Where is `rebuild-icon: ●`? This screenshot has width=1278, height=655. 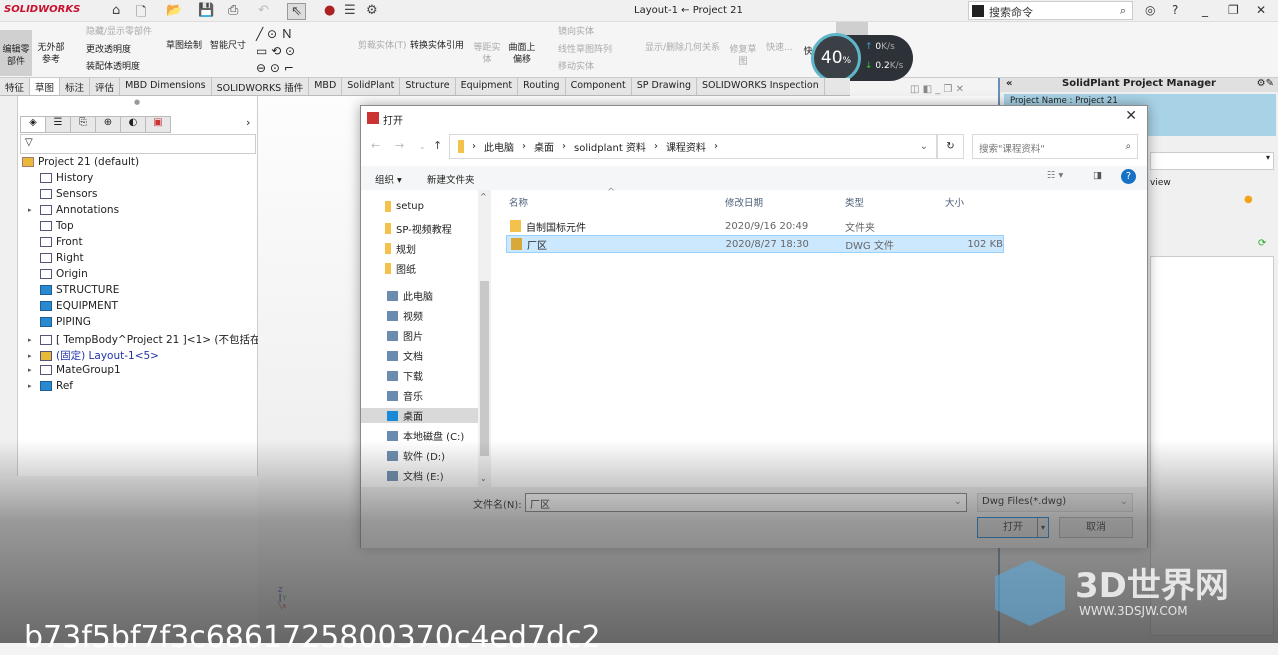 rebuild-icon: ● is located at coordinates (329, 10).